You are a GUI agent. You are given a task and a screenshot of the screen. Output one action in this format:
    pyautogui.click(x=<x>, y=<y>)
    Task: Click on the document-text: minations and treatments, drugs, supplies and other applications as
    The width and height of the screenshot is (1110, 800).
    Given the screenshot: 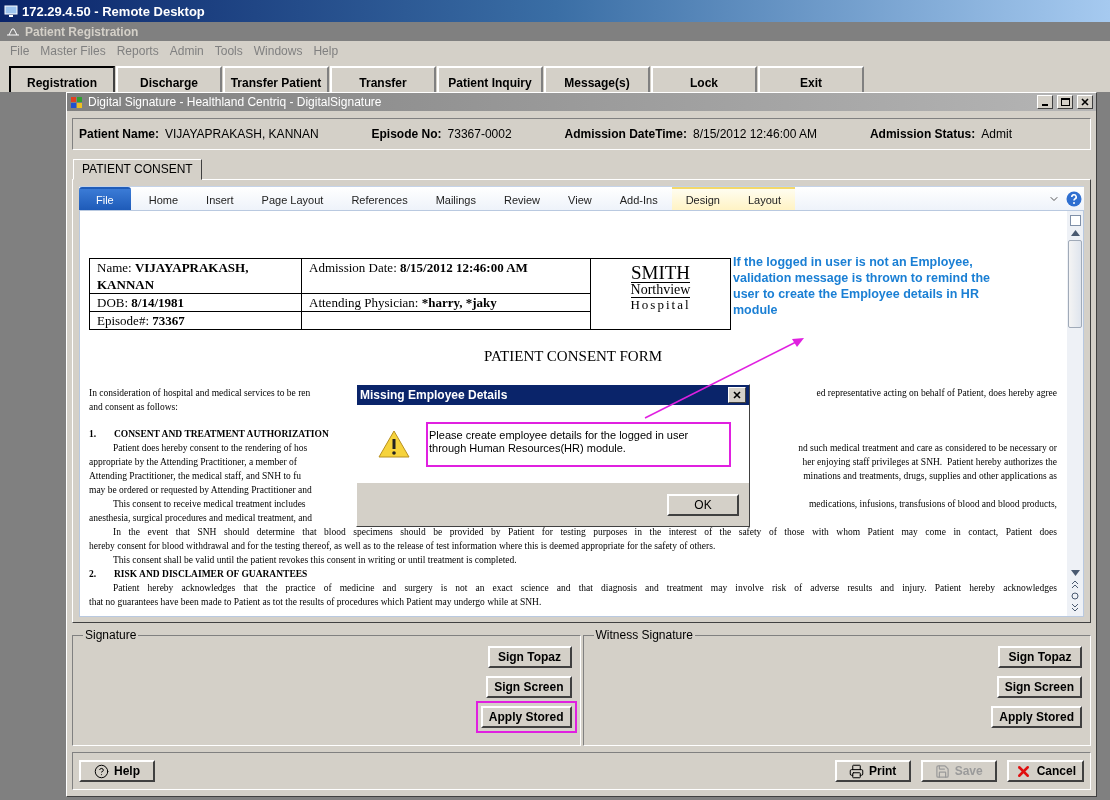 What is the action you would take?
    pyautogui.click(x=930, y=476)
    